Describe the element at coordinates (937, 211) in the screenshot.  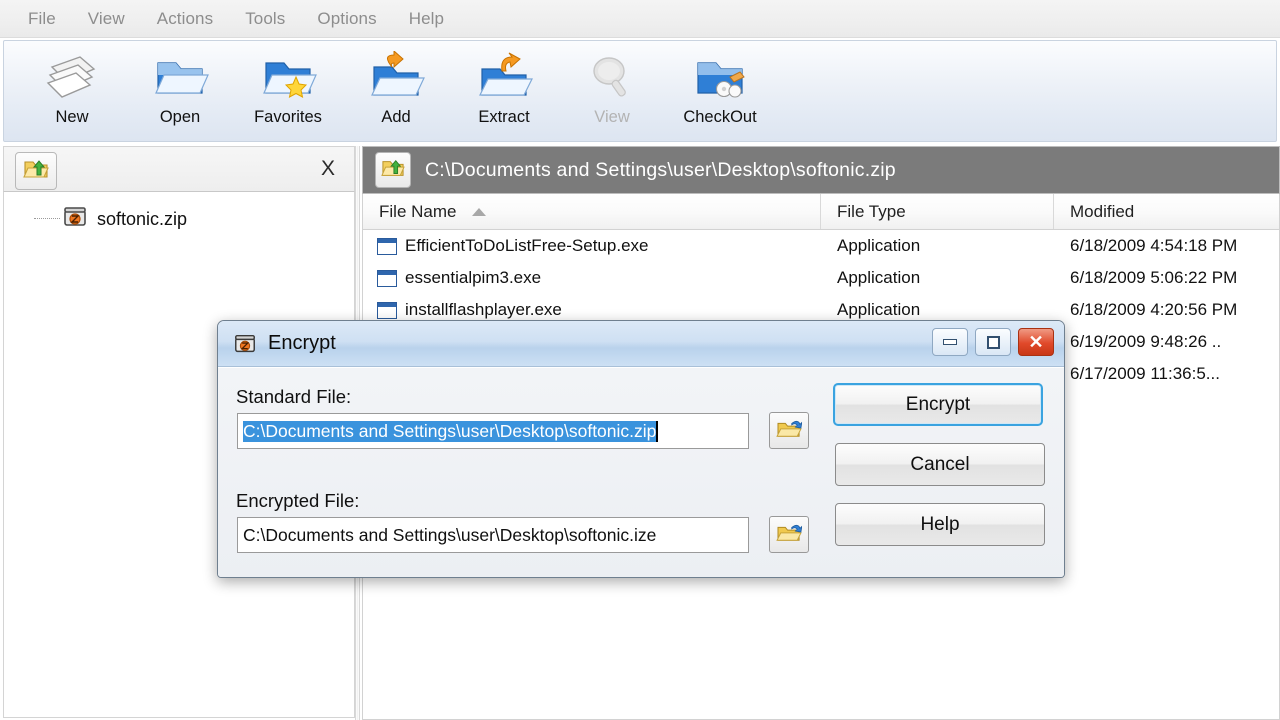
I see `column-header-file-type: File Type` at that location.